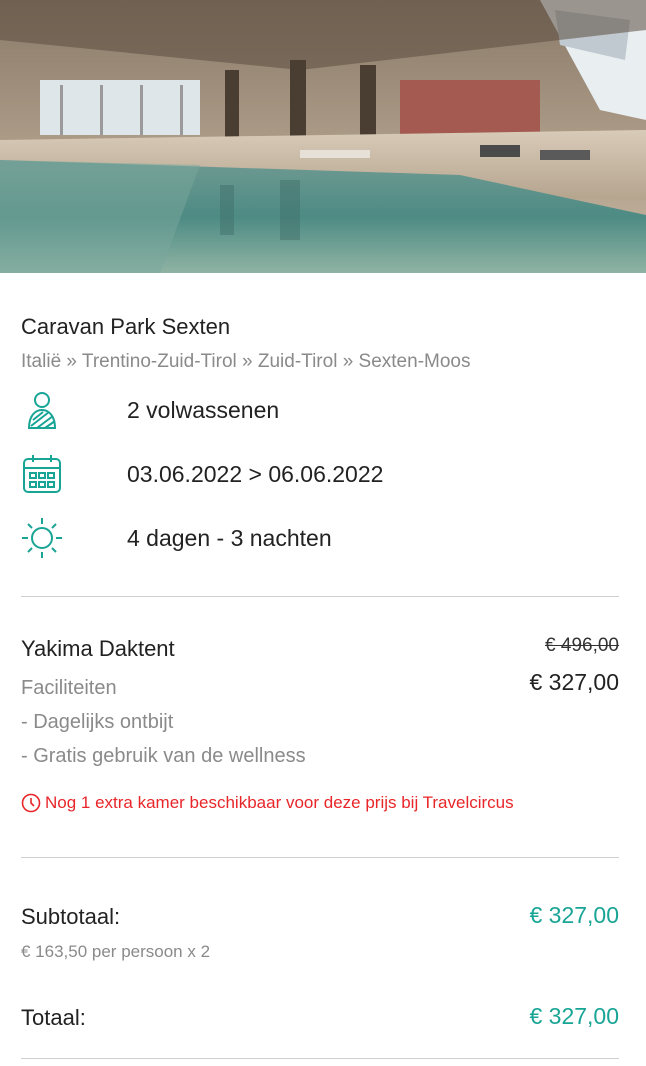 This screenshot has width=646, height=1066. What do you see at coordinates (320, 1058) in the screenshot?
I see `divider` at bounding box center [320, 1058].